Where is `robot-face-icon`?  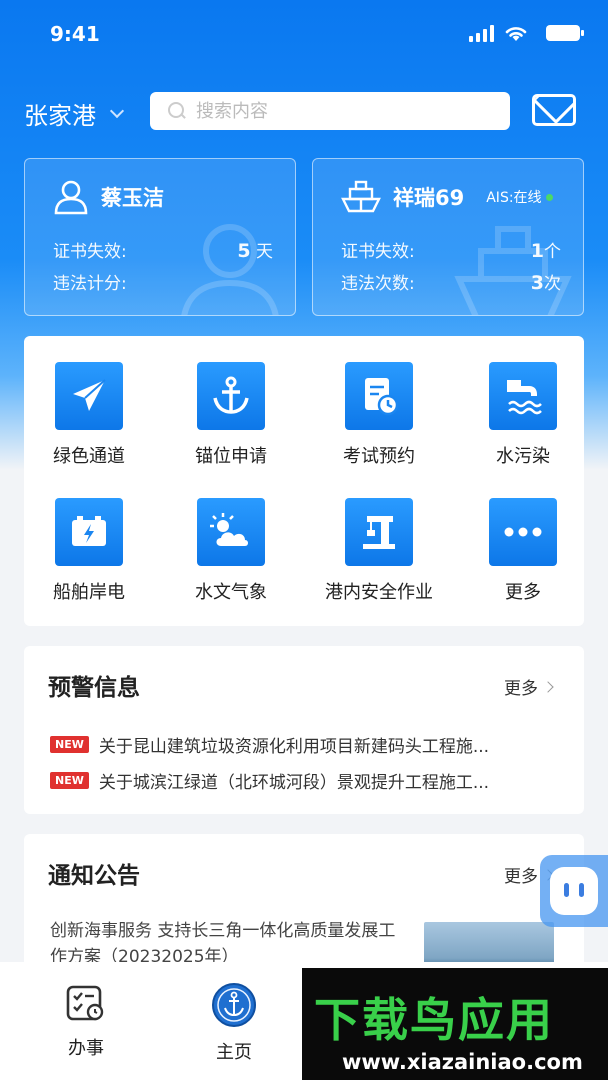
robot-face-icon is located at coordinates (574, 891).